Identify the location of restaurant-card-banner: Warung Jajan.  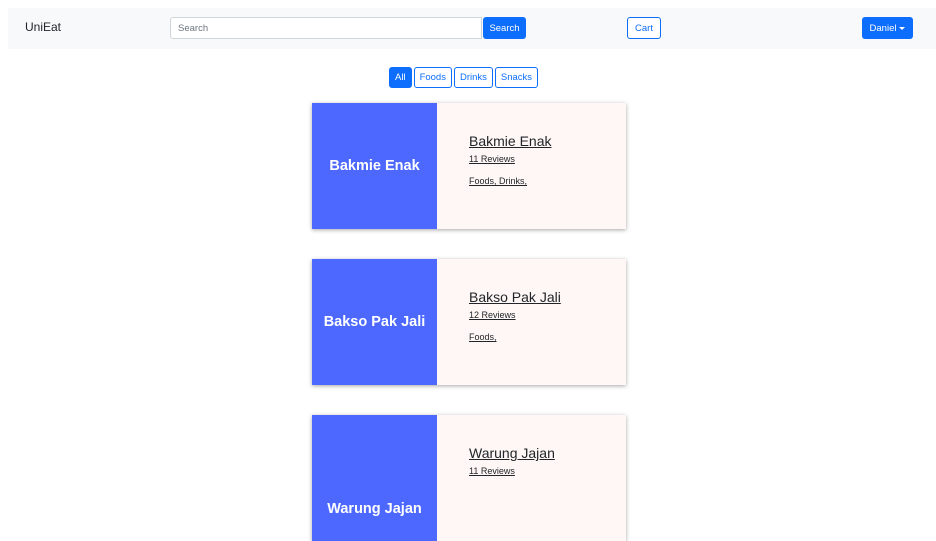
(374, 478).